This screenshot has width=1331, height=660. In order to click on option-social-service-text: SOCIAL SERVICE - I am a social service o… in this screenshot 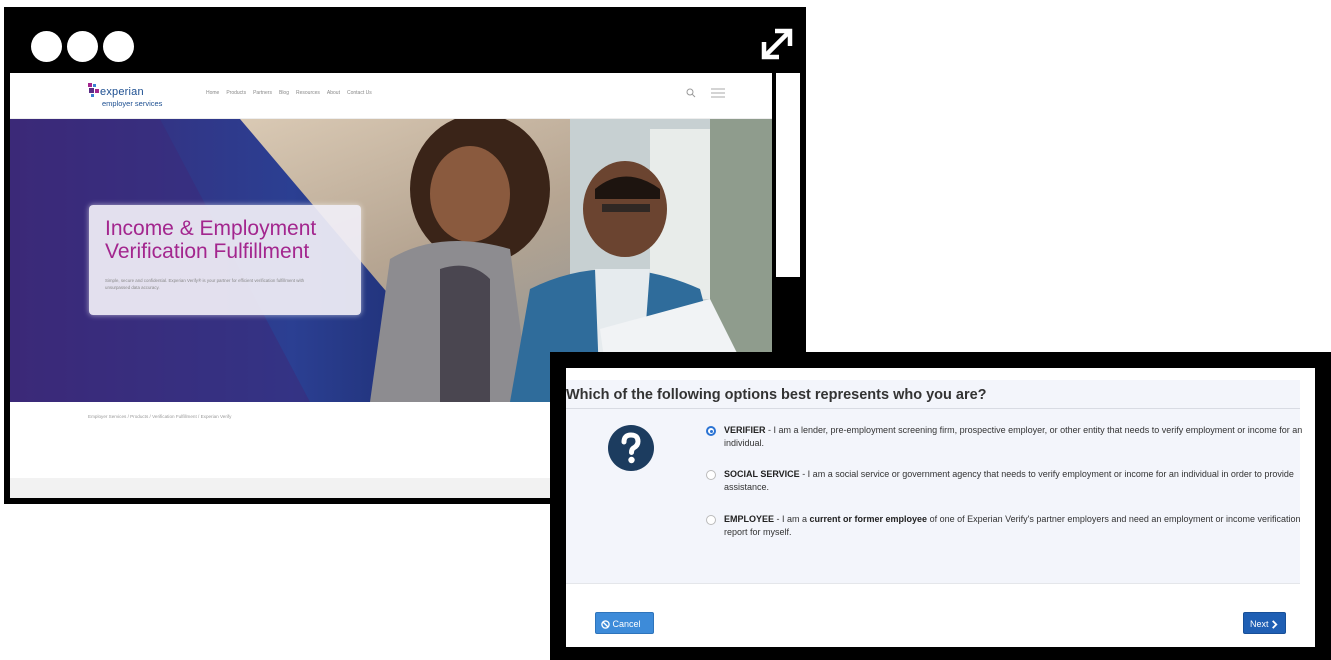, I will do `click(1014, 481)`.